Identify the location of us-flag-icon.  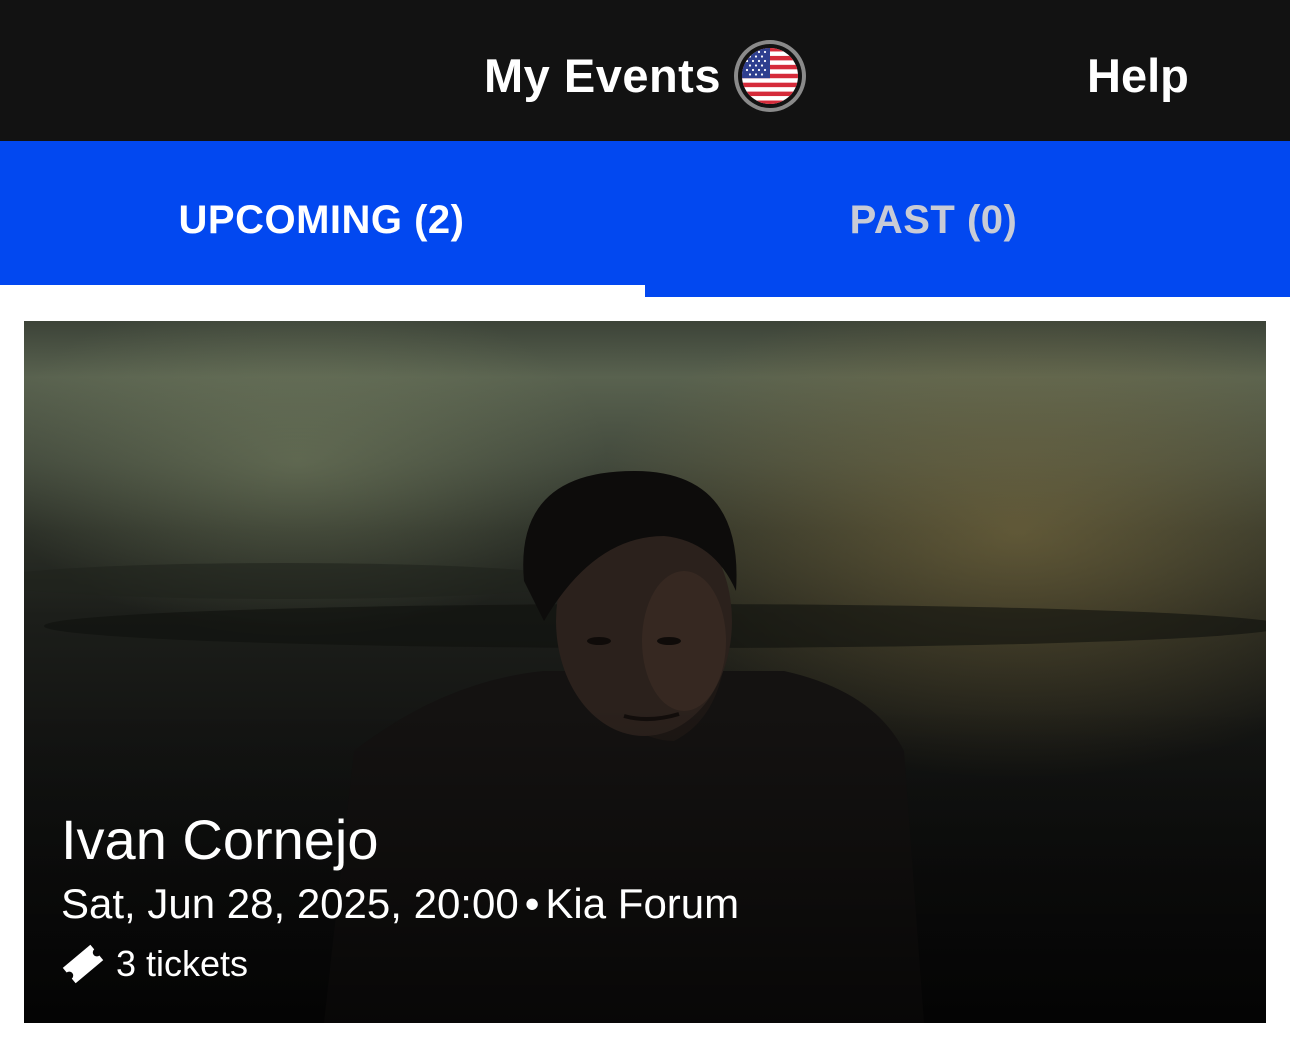
(770, 76).